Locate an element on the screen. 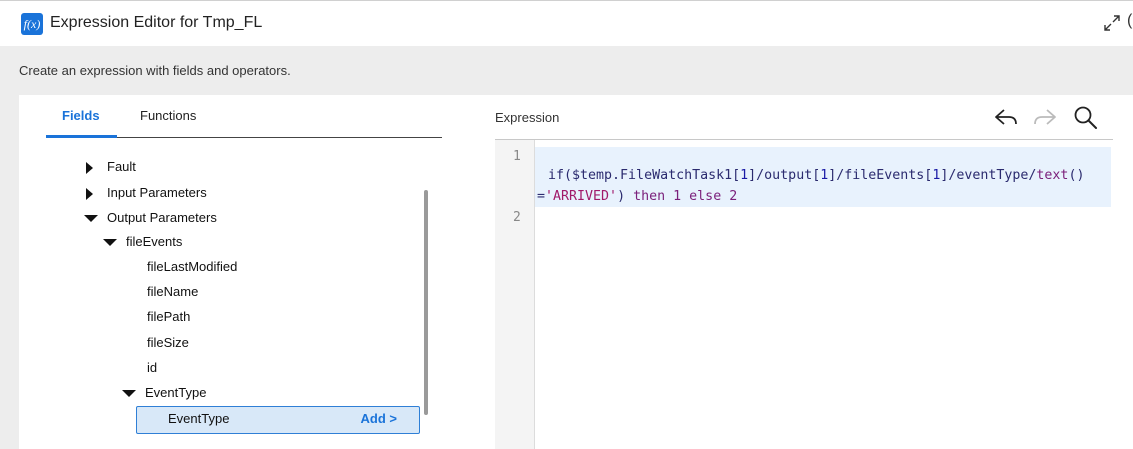  tab-fields: Fields is located at coordinates (81, 115).